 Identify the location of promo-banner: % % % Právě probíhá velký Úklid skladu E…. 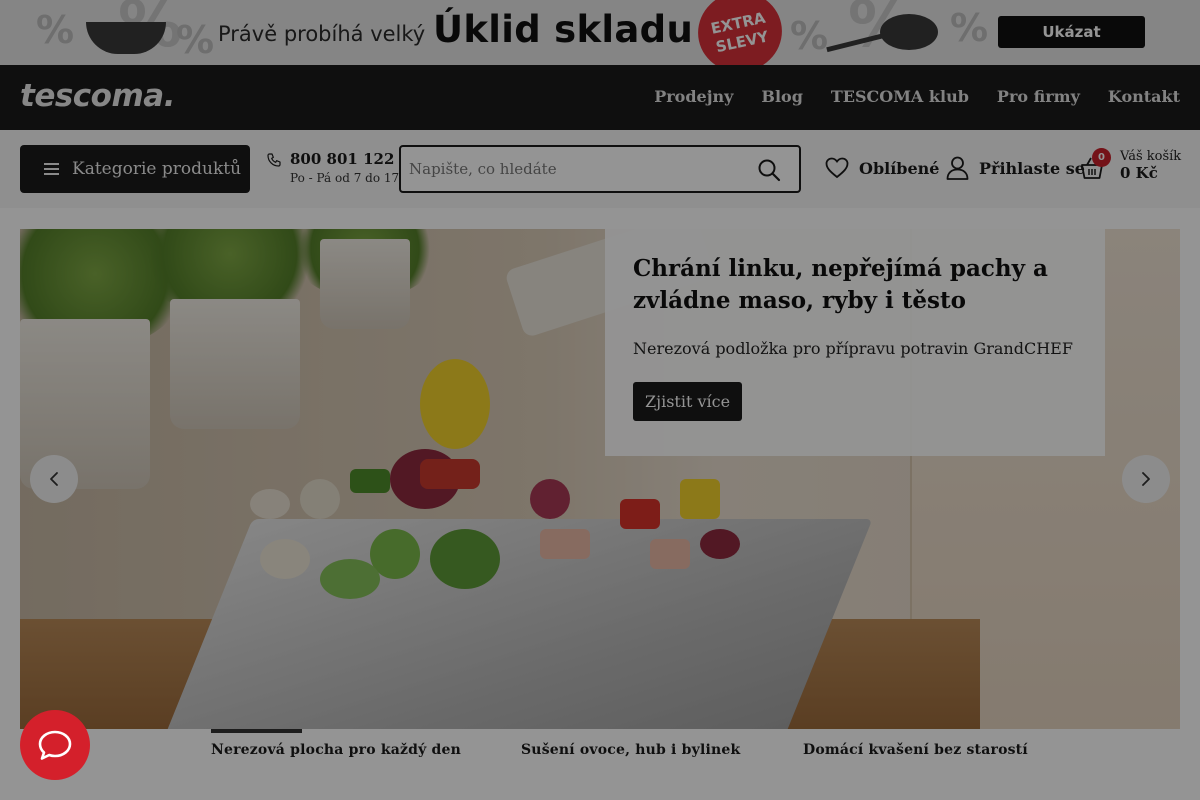
(600, 32).